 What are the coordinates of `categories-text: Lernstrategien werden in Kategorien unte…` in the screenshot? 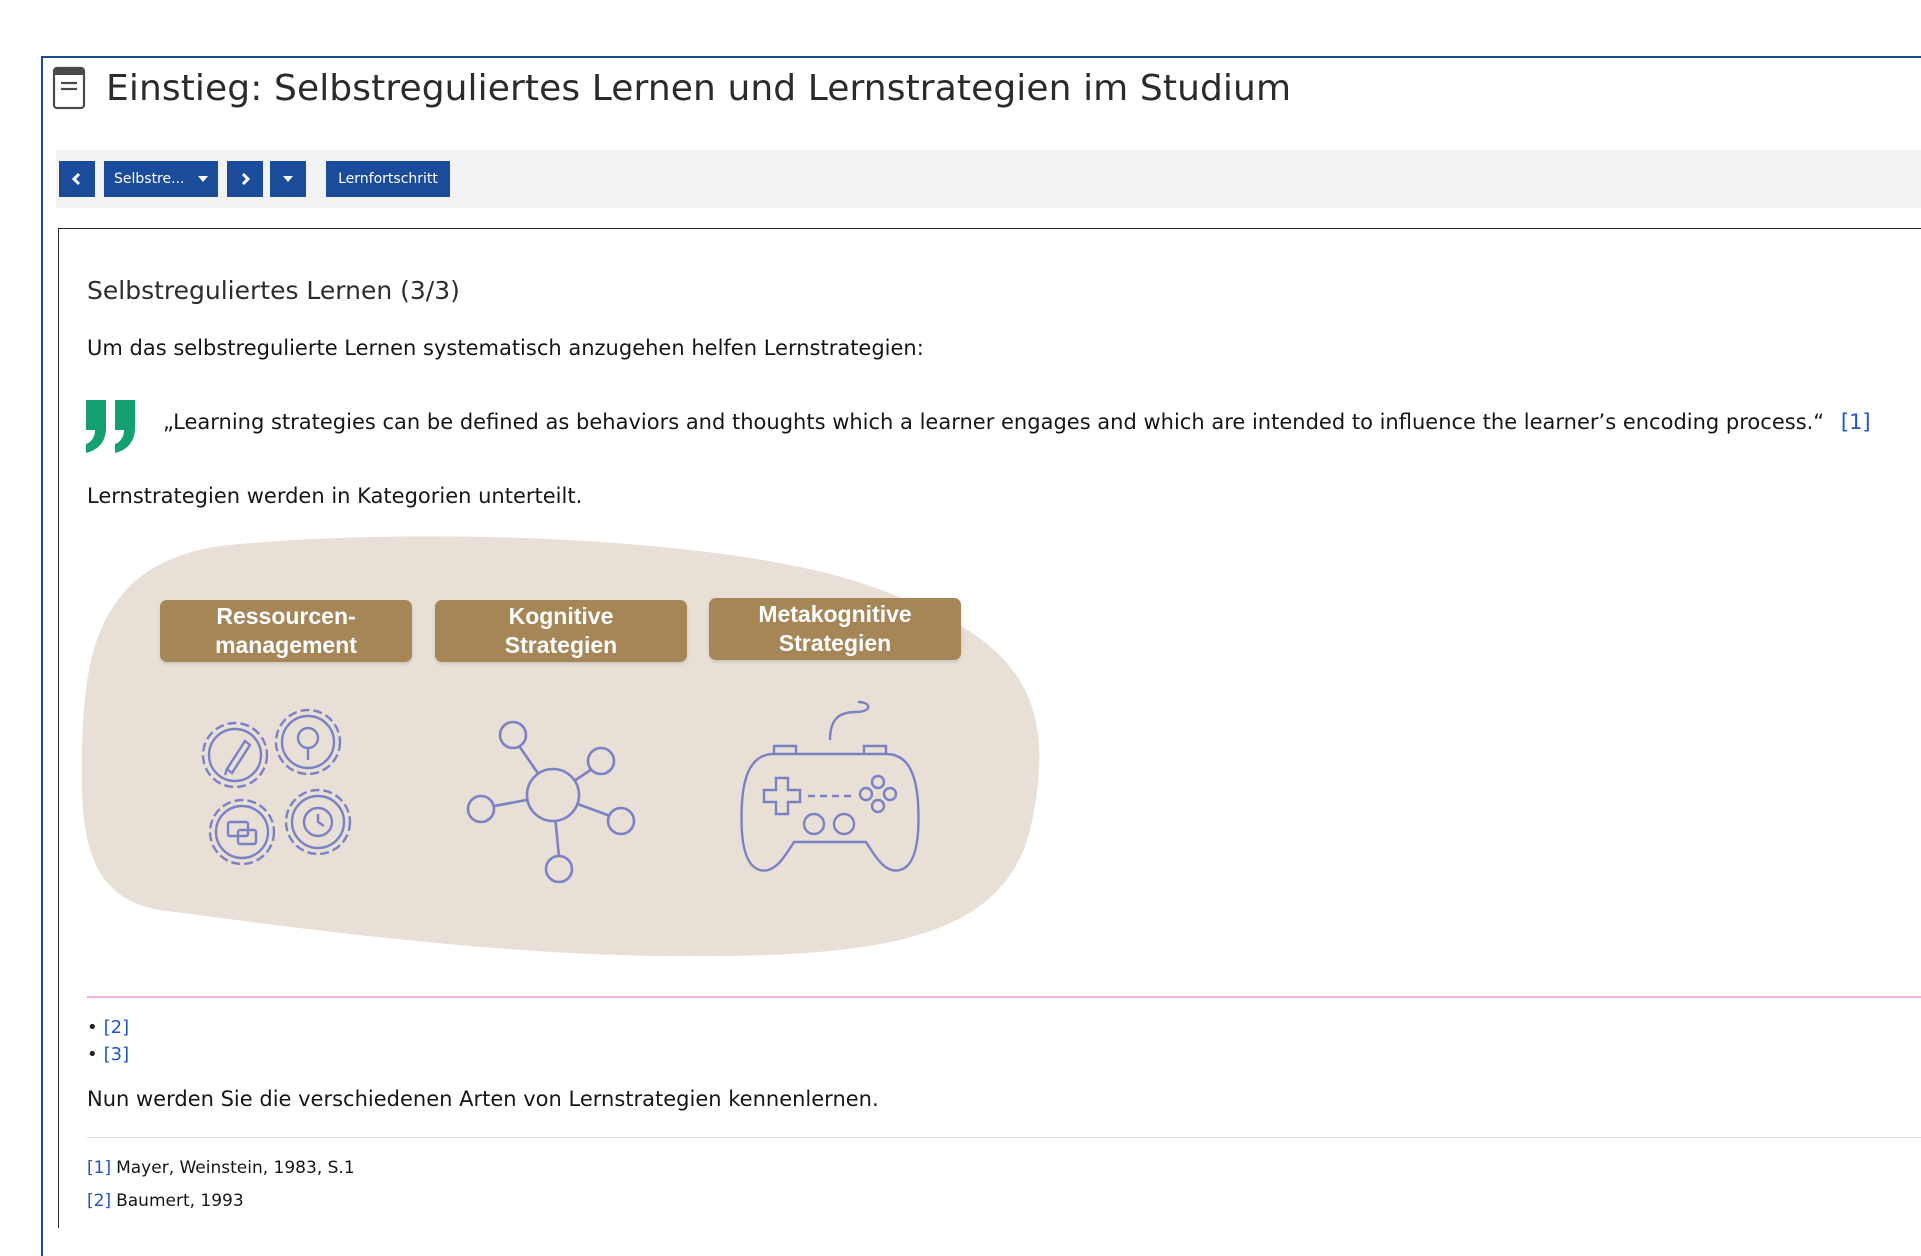 It's located at (335, 496).